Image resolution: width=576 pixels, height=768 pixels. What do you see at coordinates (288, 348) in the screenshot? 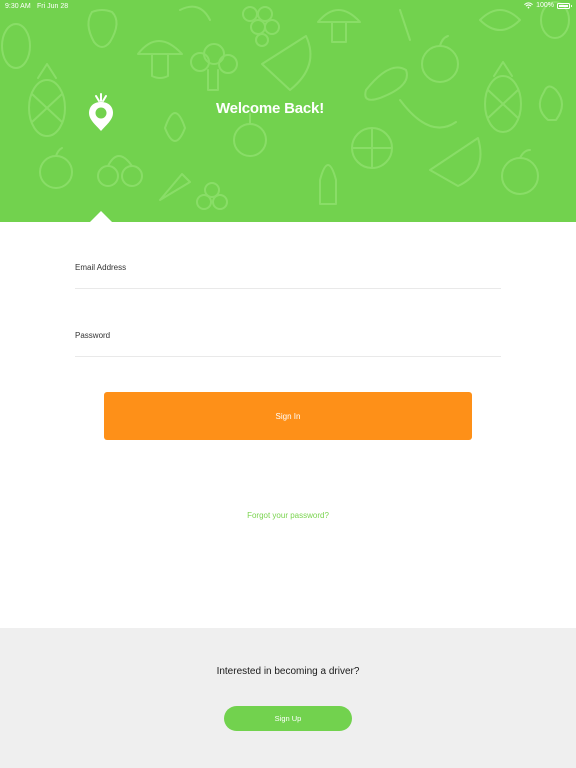
I see `password-input` at bounding box center [288, 348].